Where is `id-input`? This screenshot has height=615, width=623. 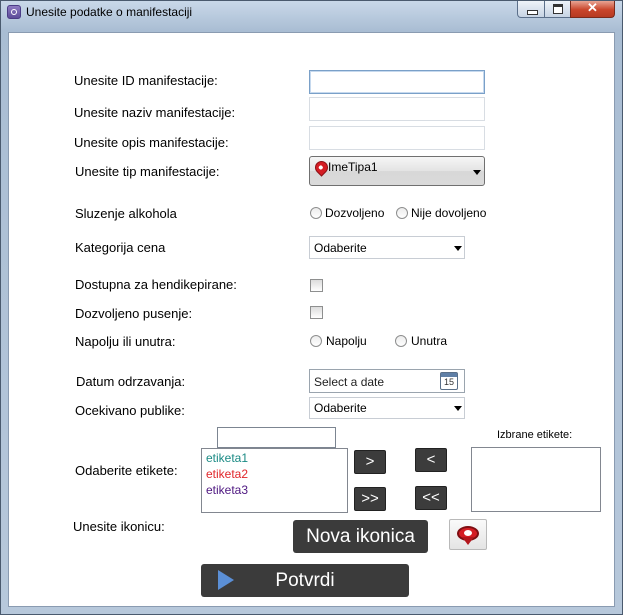
id-input is located at coordinates (397, 82).